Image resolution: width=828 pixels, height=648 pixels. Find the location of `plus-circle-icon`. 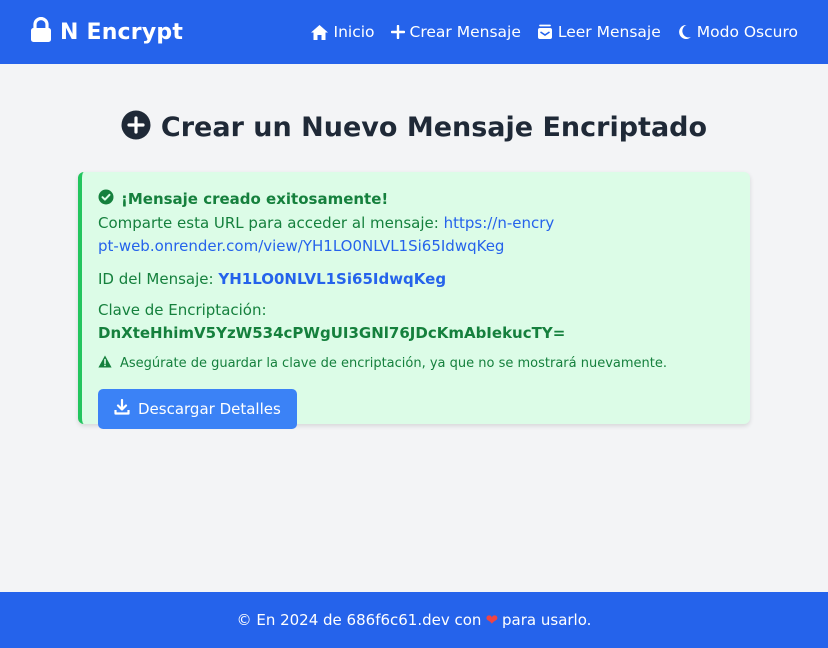

plus-circle-icon is located at coordinates (136, 127).